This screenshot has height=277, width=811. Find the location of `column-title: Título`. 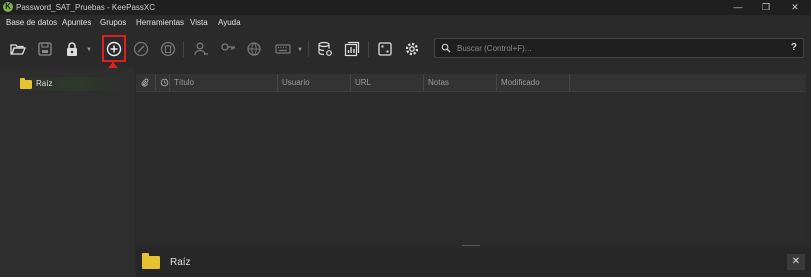

column-title: Título is located at coordinates (224, 82).